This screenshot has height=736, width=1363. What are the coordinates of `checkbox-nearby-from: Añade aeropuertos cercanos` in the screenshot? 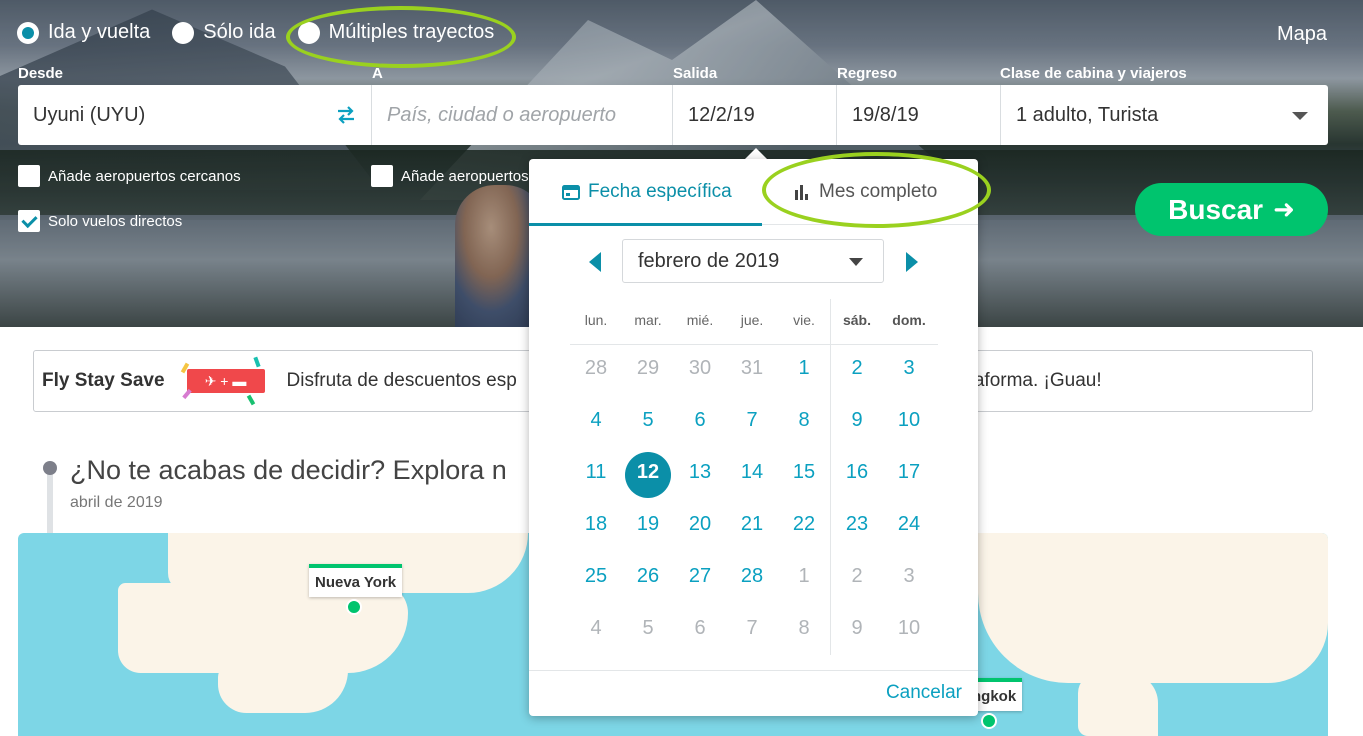 It's located at (129, 176).